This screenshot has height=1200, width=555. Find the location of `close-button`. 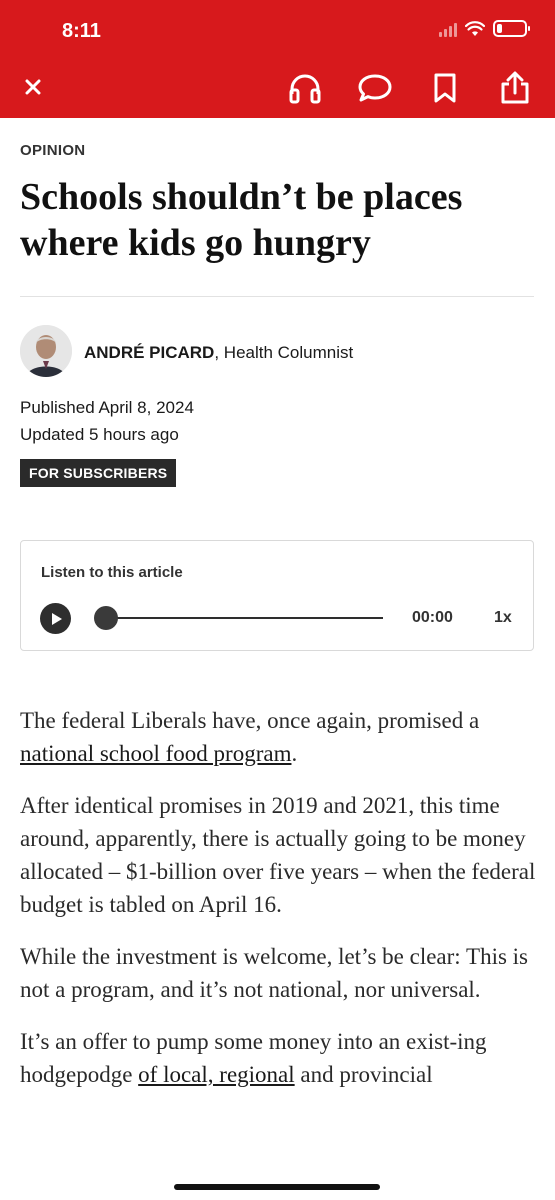

close-button is located at coordinates (33, 87).